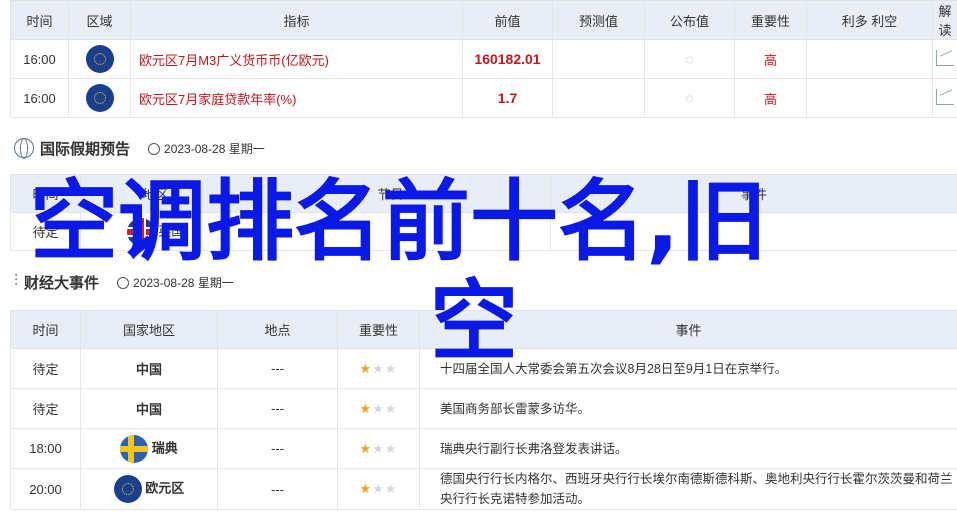  Describe the element at coordinates (45, 489) in the screenshot. I see `row-time: 20:00` at that location.